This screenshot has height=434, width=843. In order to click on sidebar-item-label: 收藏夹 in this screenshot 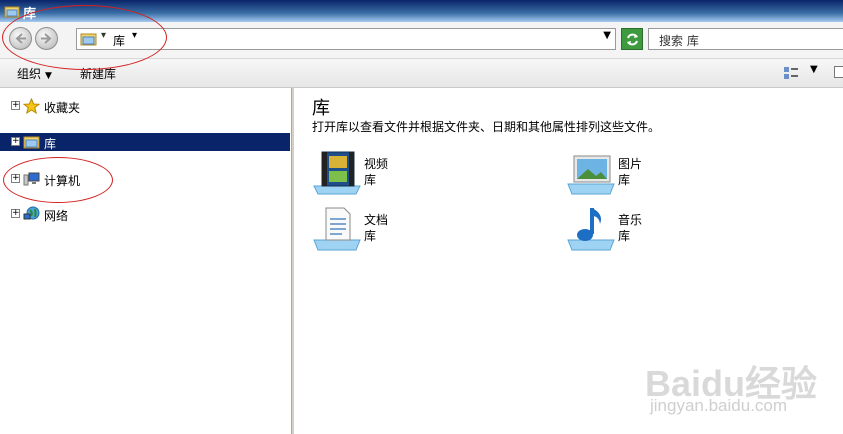, I will do `click(62, 108)`.